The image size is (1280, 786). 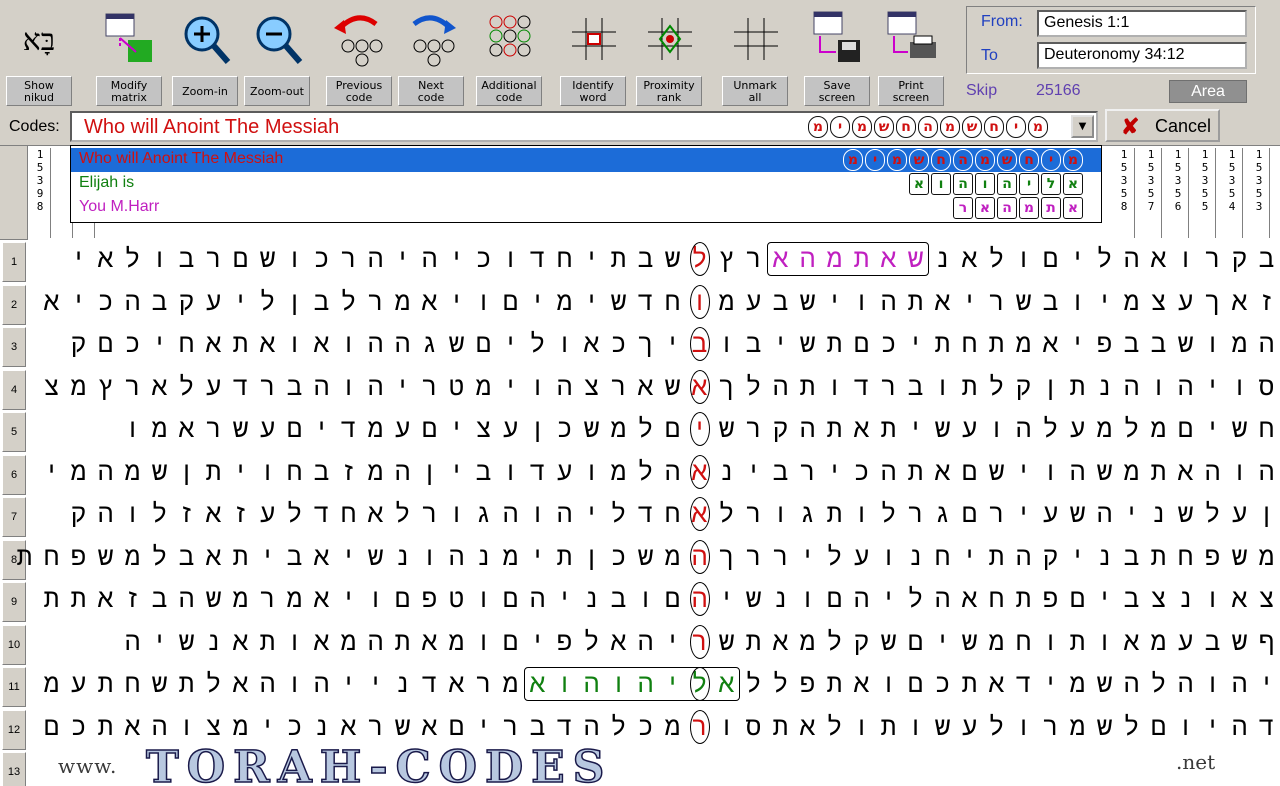 I want to click on matrix-letter: צ, so click(x=591, y=387).